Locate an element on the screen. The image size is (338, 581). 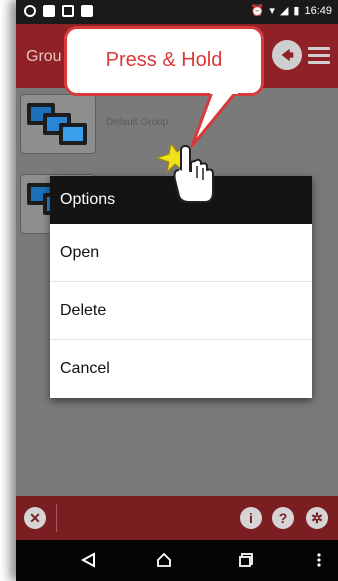
bottom-toolbar: ✕ i ? ✲ is located at coordinates (177, 518).